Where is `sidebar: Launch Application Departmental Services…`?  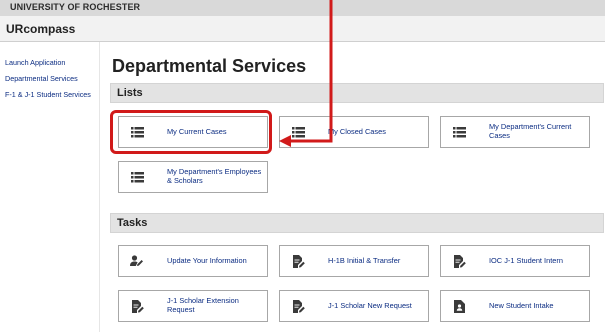 sidebar: Launch Application Departmental Services… is located at coordinates (50, 187).